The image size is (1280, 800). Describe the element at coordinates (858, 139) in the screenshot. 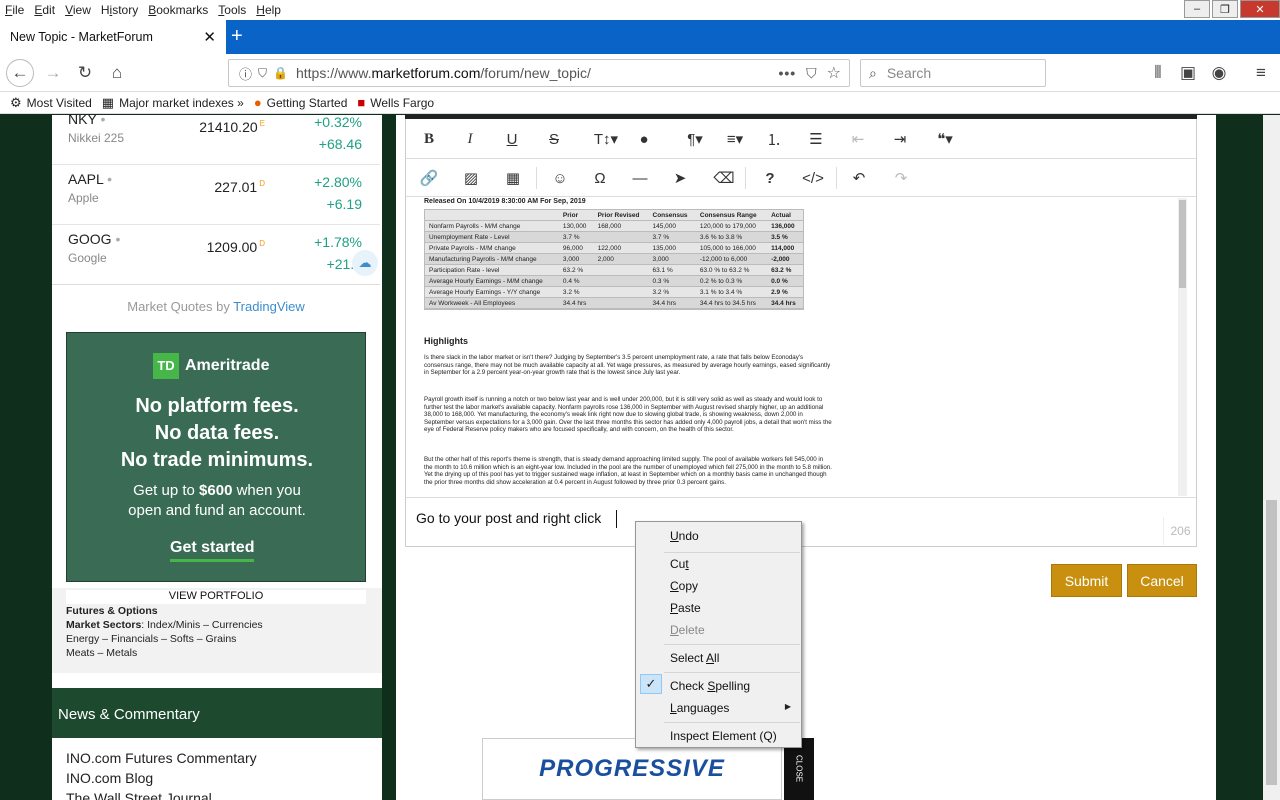

I see `outdent-icon: ⇤` at that location.